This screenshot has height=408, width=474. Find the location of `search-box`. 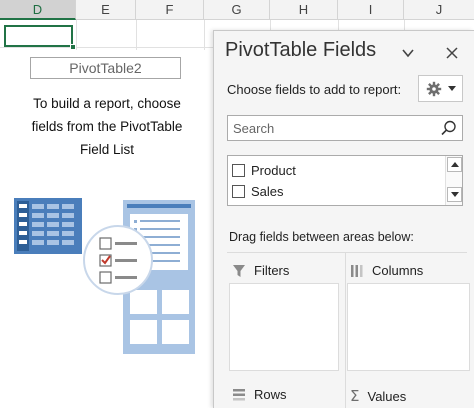

search-box is located at coordinates (345, 128).